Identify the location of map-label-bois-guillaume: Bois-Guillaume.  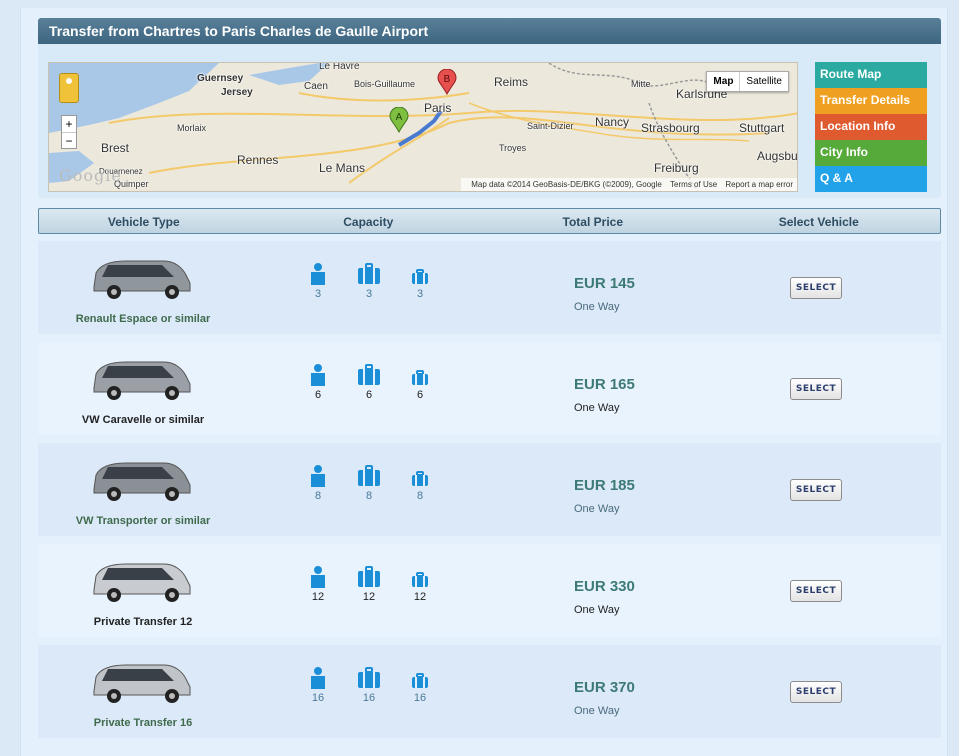
(385, 84).